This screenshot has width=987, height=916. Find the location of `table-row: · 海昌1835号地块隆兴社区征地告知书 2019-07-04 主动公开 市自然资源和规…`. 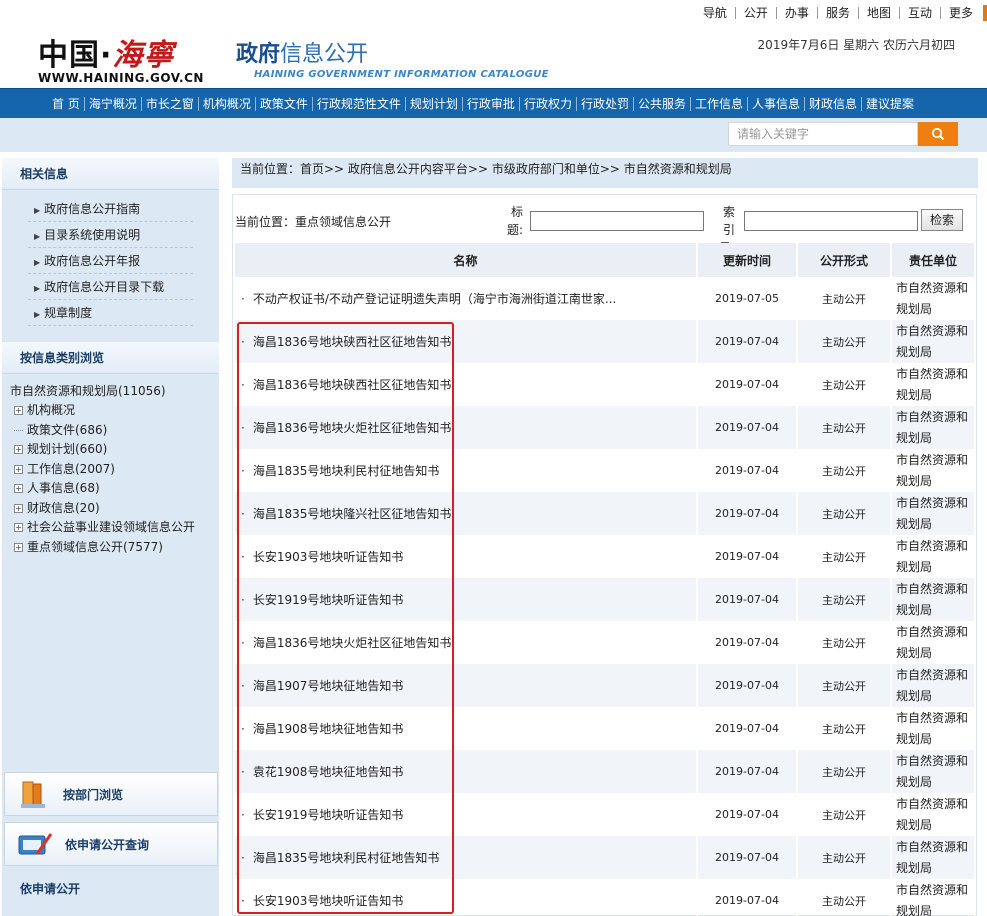

table-row: · 海昌1835号地块隆兴社区征地告知书 2019-07-04 主动公开 市自然资源和规… is located at coordinates (605, 513).